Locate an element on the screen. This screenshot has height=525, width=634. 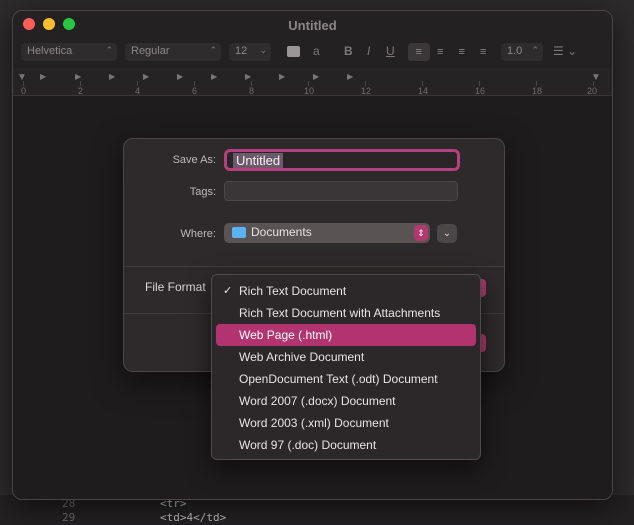
tags-label: Tags: is located at coordinates (202, 192).